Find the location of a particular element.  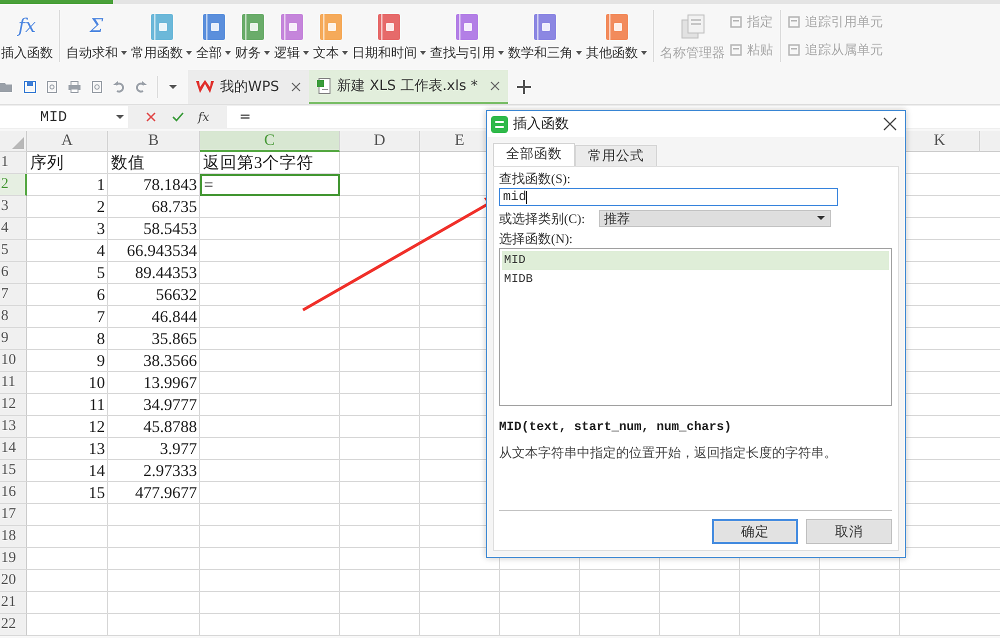

table-cell-text: 返回第3个字符 is located at coordinates (258, 163).